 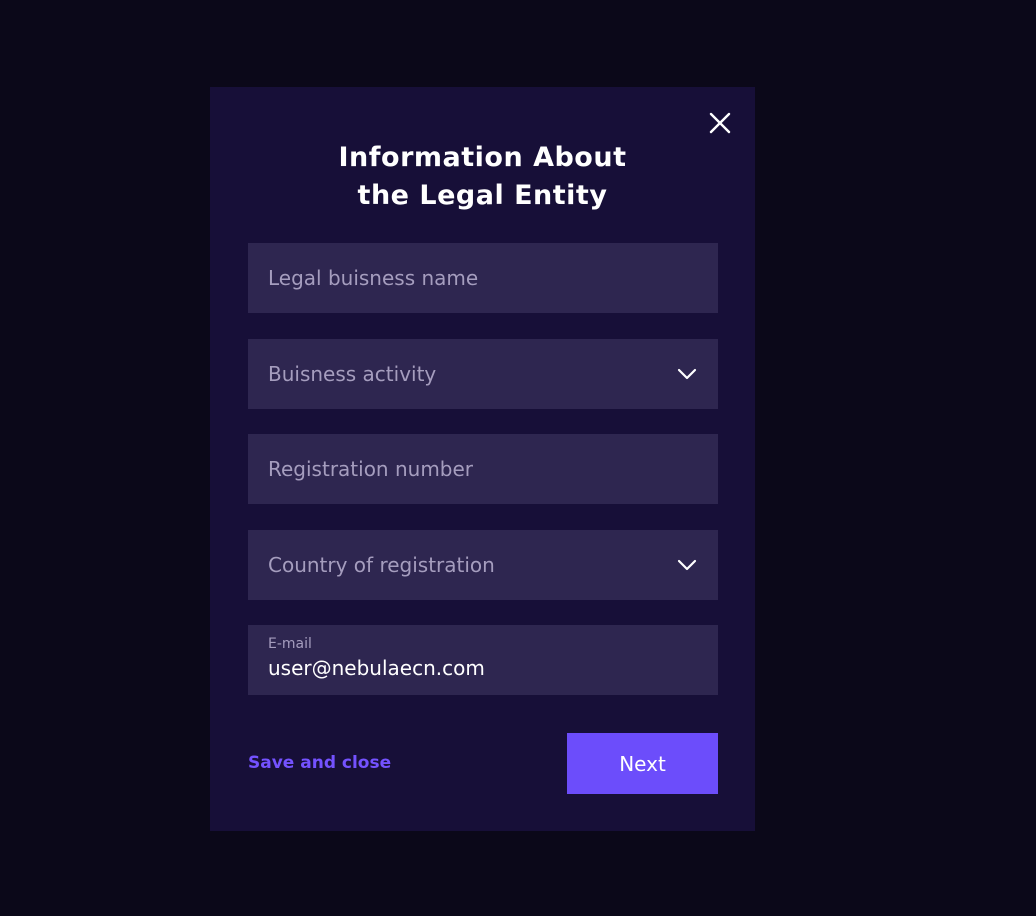 What do you see at coordinates (371, 469) in the screenshot?
I see `registration-number-placeholder: Registration number` at bounding box center [371, 469].